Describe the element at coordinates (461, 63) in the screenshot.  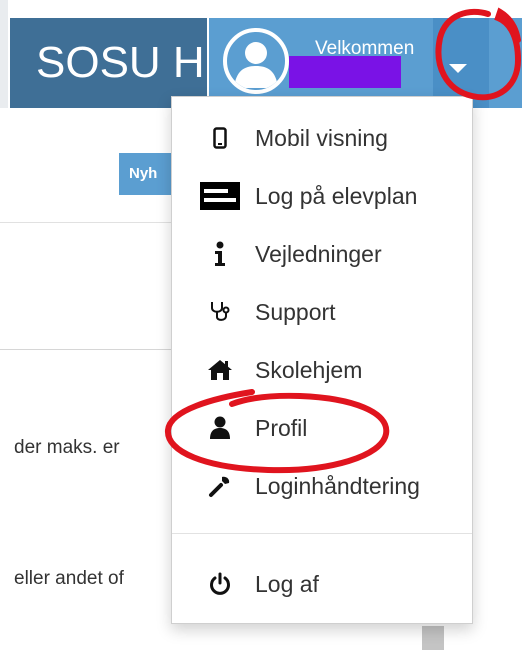
I see `user-dropdown-toggle` at that location.